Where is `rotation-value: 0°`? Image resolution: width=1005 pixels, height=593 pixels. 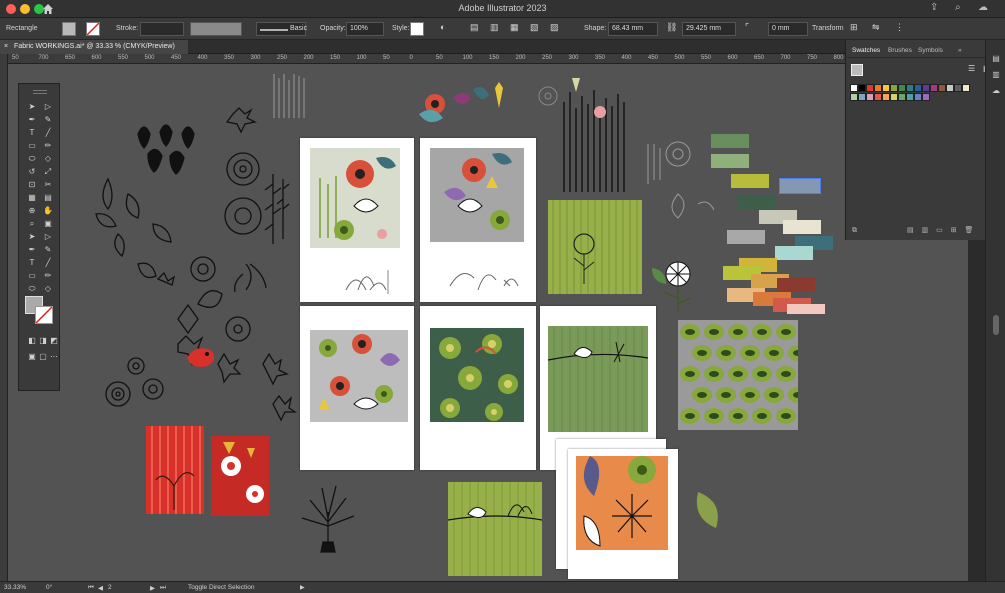 rotation-value: 0° is located at coordinates (49, 587).